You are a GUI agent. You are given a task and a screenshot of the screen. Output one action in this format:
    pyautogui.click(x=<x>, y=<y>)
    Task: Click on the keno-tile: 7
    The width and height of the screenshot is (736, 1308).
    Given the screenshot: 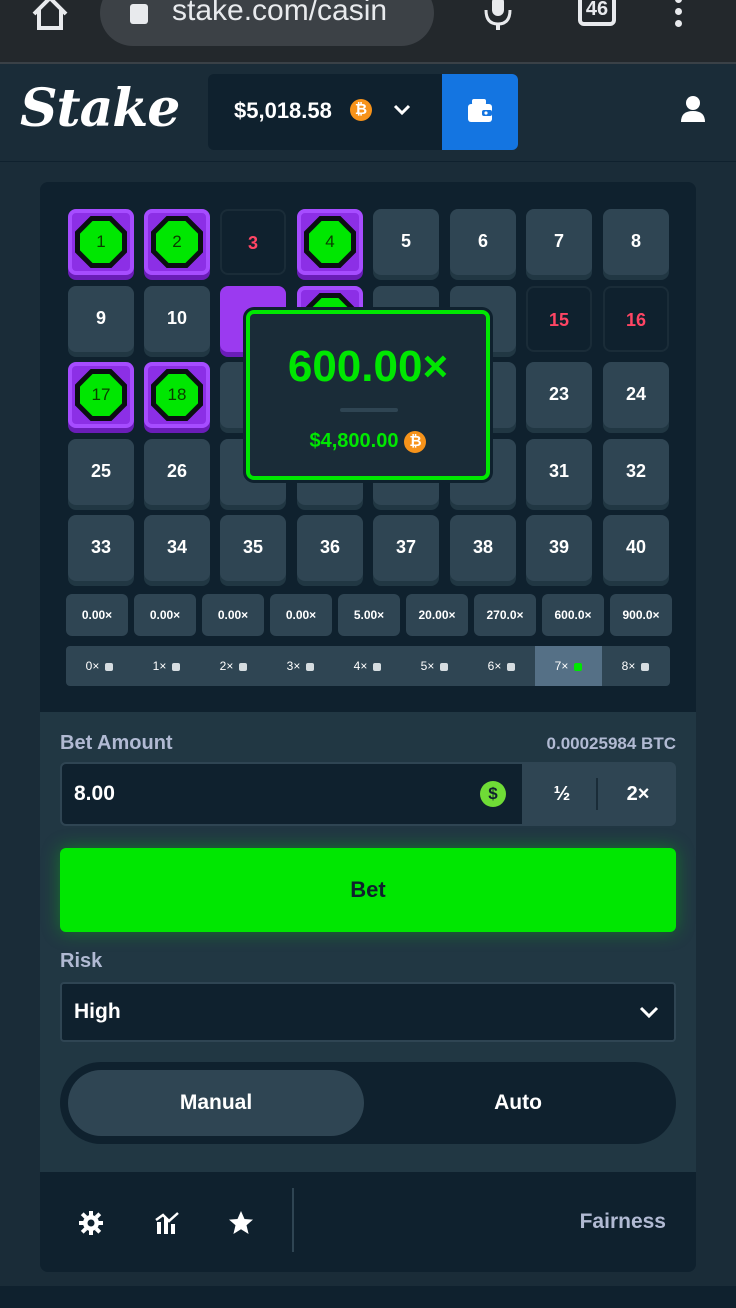 What is the action you would take?
    pyautogui.click(x=559, y=242)
    